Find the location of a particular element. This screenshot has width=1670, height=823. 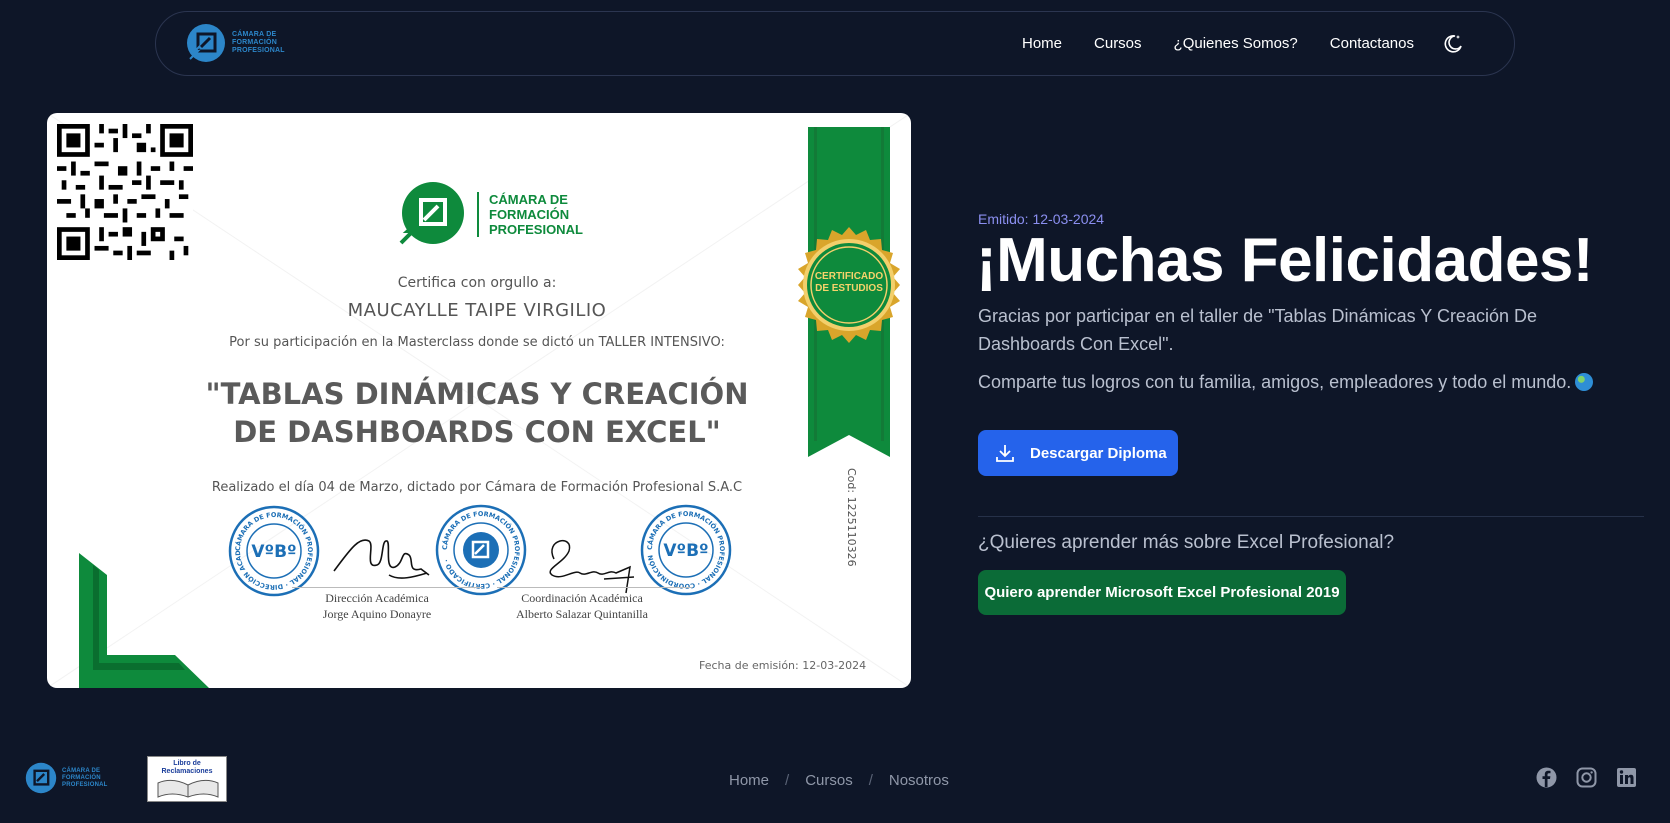

nav-link-home: Home is located at coordinates (1042, 43).